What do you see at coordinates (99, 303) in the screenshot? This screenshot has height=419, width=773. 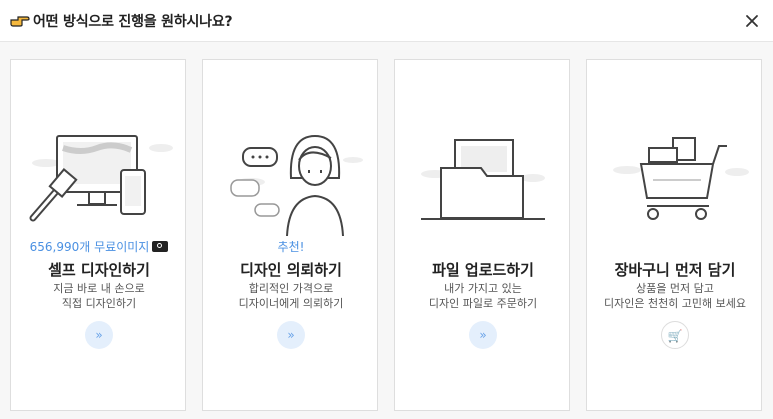 I see `card-desc-line2: 직접 디자인하기` at bounding box center [99, 303].